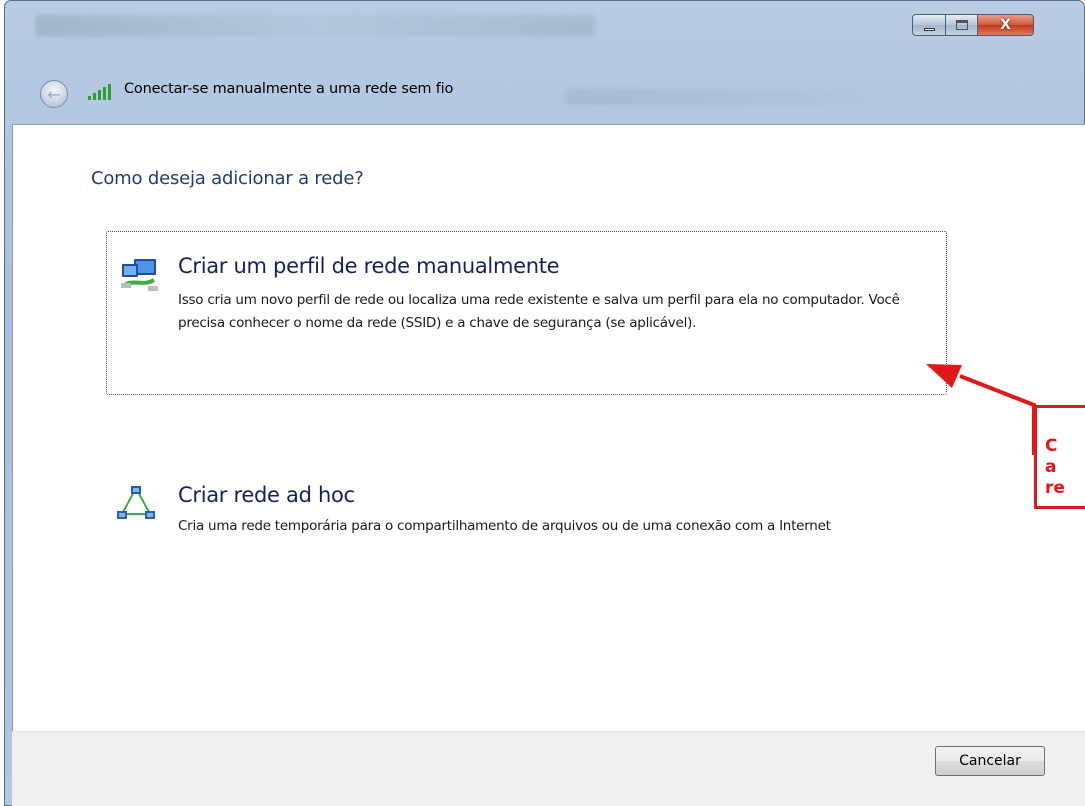  I want to click on adhoc-network-icon, so click(136, 502).